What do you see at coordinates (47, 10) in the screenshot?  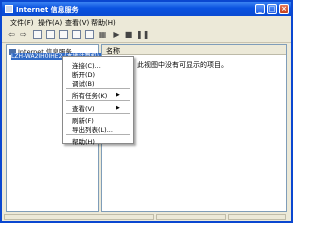 I see `window-title: Internet 信息服务` at bounding box center [47, 10].